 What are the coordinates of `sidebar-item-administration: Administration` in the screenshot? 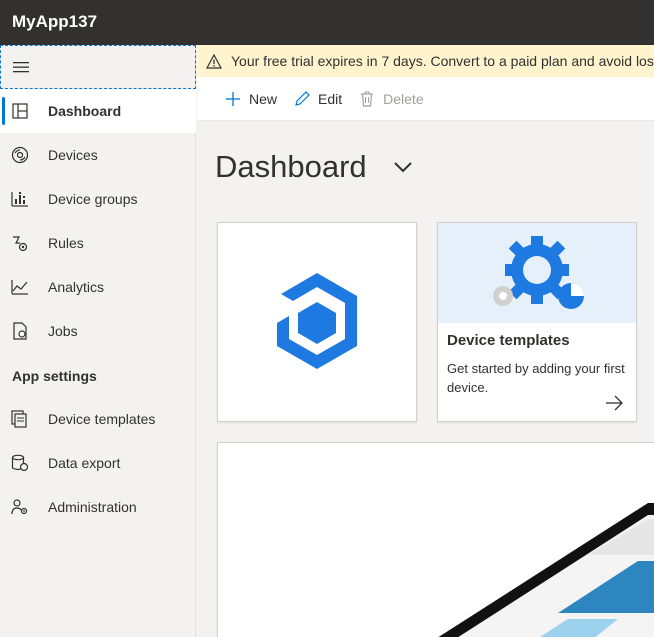 It's located at (98, 507).